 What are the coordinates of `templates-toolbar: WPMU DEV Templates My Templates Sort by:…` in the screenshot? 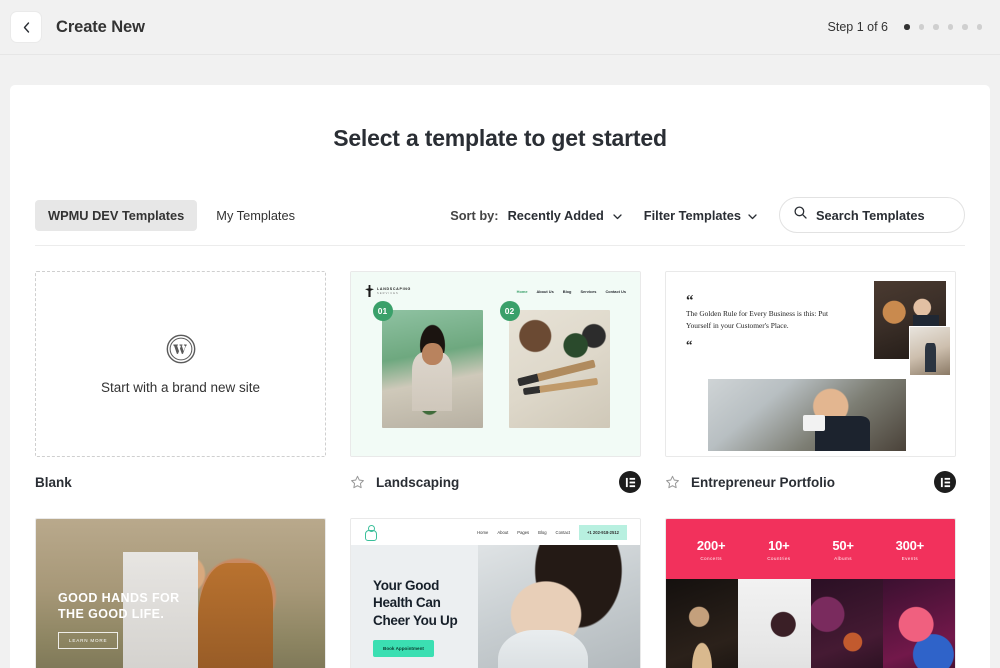 It's located at (500, 215).